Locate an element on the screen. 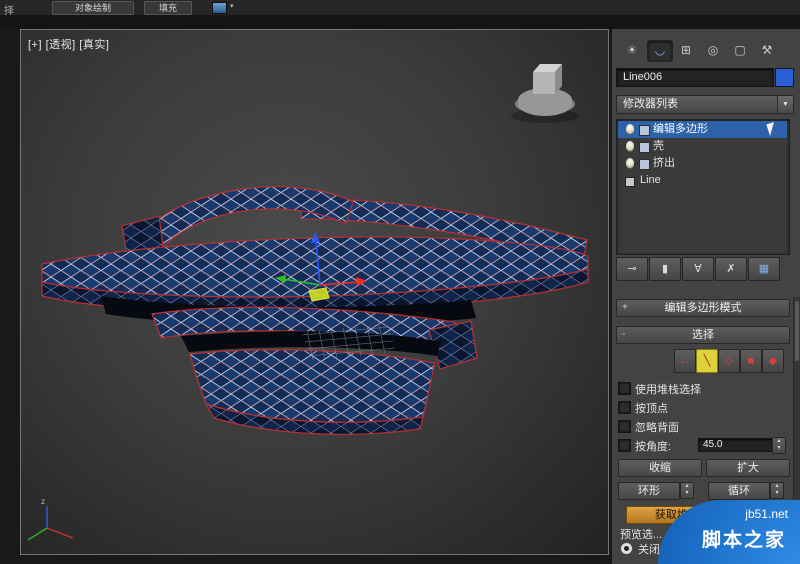 The width and height of the screenshot is (800, 564). motion-icon: ◎ is located at coordinates (713, 50).